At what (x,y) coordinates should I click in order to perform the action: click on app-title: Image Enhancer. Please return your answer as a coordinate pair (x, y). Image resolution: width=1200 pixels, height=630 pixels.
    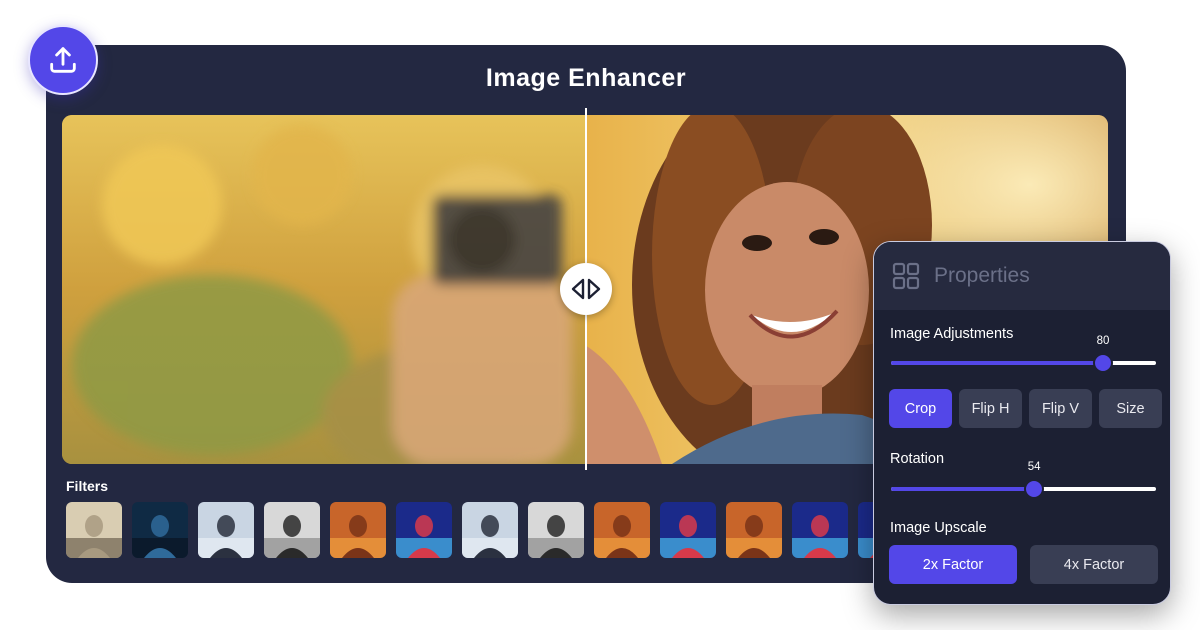
    Looking at the image, I should click on (586, 78).